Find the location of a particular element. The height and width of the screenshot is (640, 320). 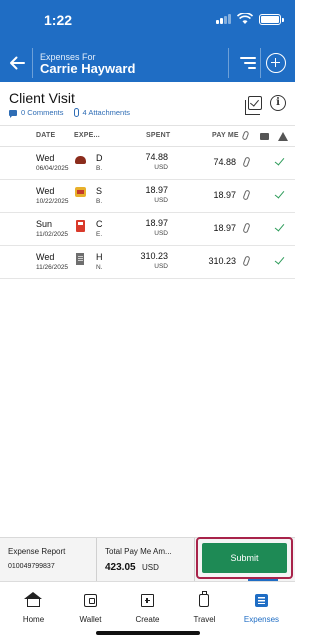

submit-button: Submit is located at coordinates (244, 558).